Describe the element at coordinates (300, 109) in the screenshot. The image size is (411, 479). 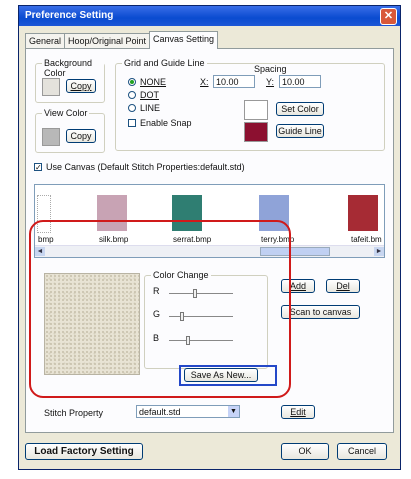
I see `set-color-button: Set Color` at that location.